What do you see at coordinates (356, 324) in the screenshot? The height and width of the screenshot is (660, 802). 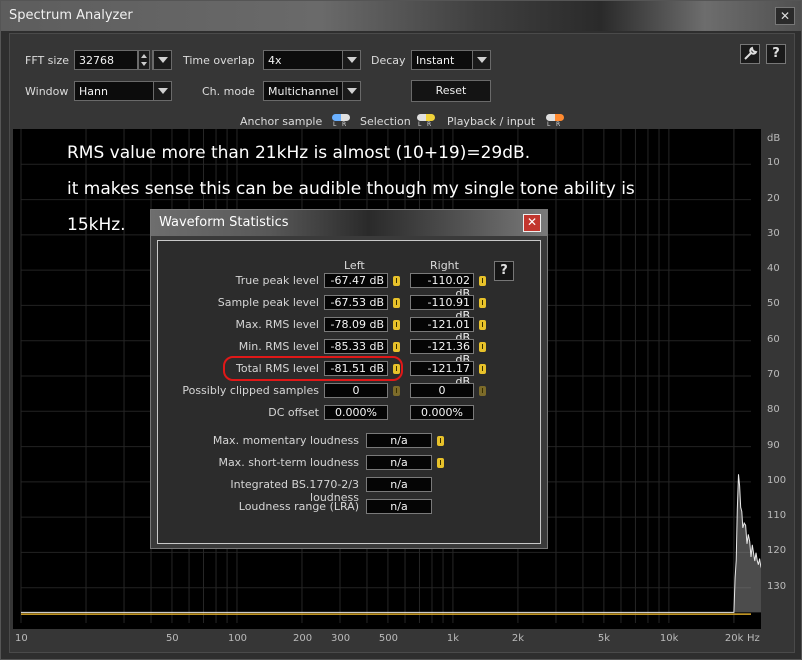 I see `stat-left-value: -78.09 dB` at bounding box center [356, 324].